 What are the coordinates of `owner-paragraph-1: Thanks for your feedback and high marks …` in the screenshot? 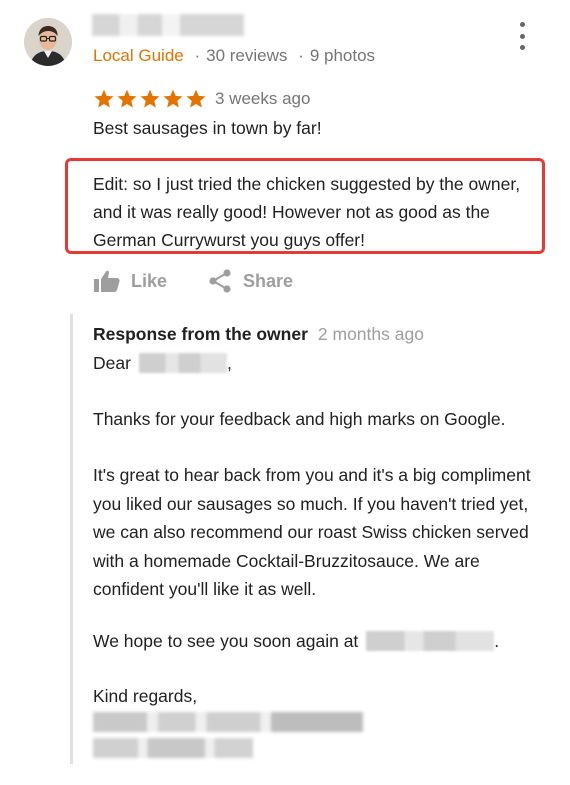 It's located at (299, 419).